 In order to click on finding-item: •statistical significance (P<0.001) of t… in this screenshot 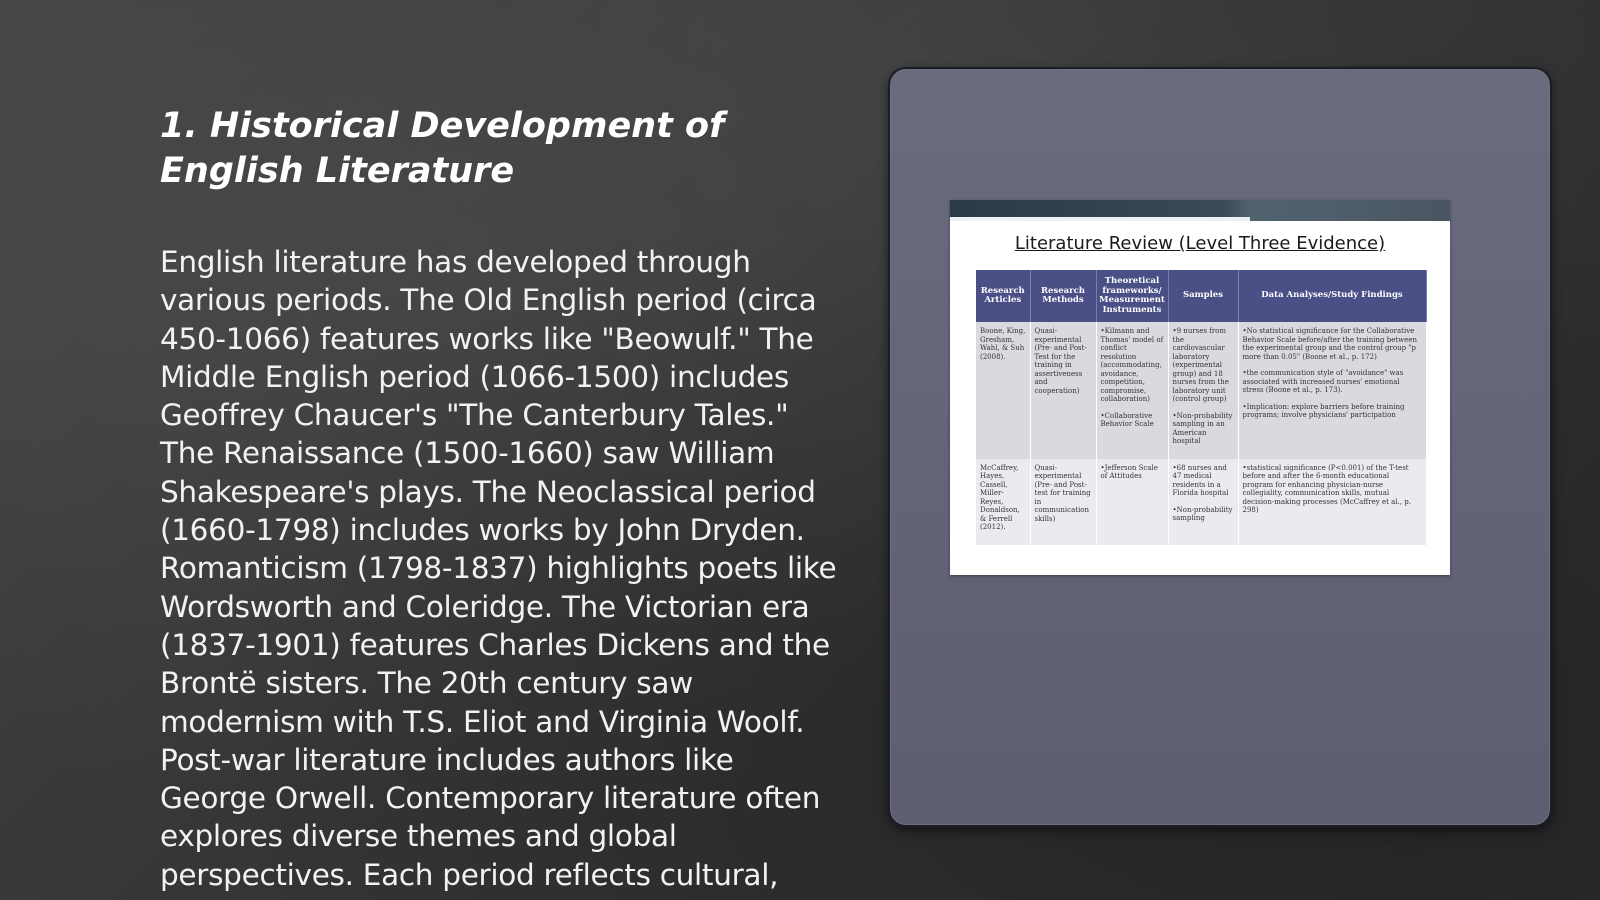, I will do `click(1326, 489)`.